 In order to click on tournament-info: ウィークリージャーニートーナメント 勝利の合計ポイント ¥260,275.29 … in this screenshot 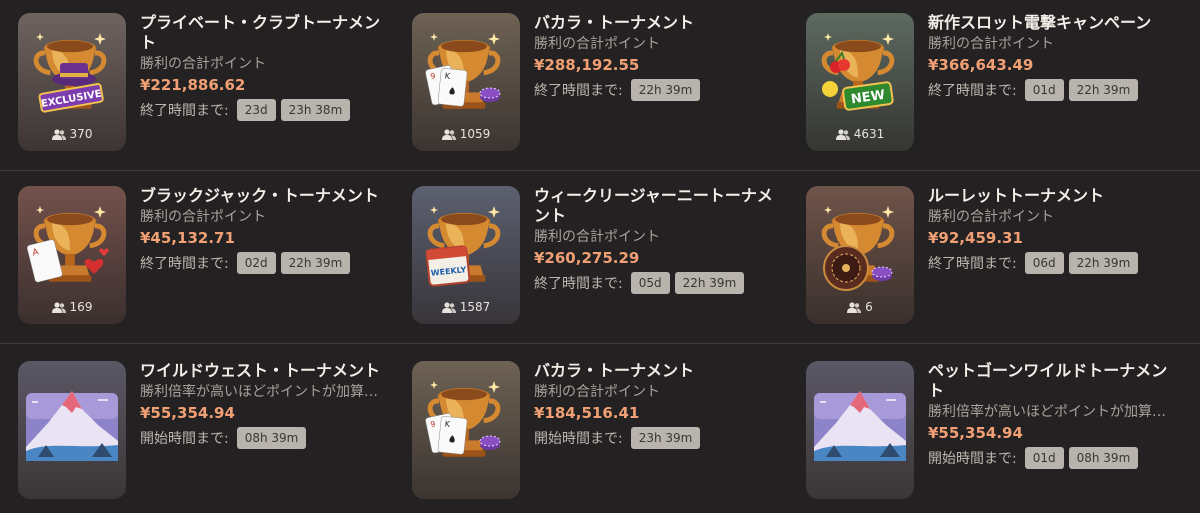, I will do `click(656, 240)`.